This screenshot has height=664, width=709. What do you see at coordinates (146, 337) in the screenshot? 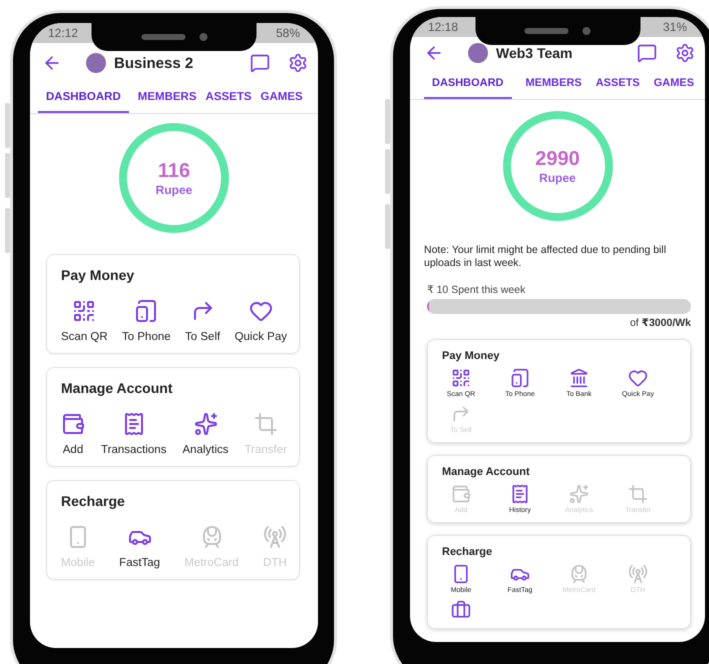
I see `action-label: To Phone` at bounding box center [146, 337].